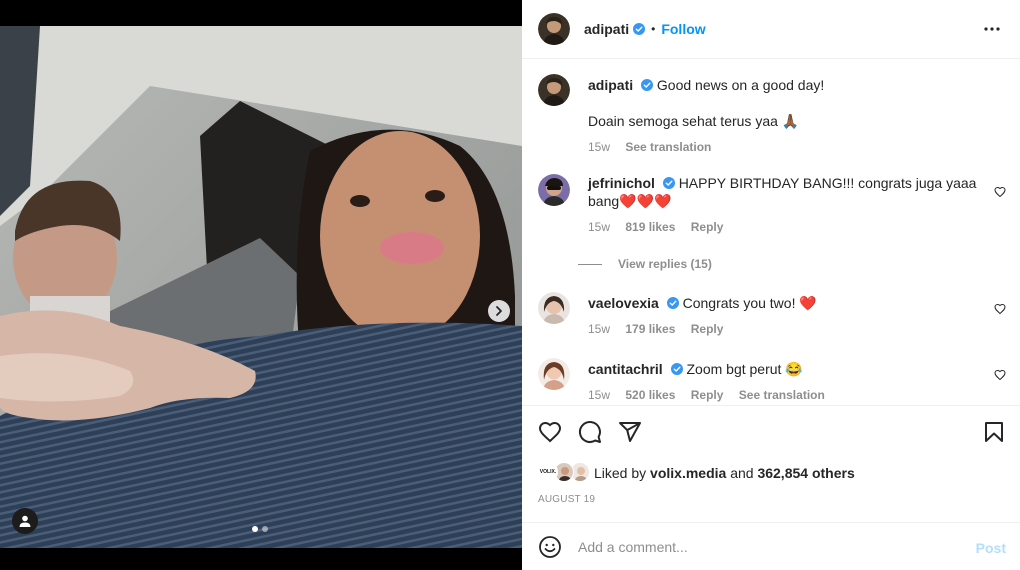  I want to click on user-tags-button, so click(25, 521).